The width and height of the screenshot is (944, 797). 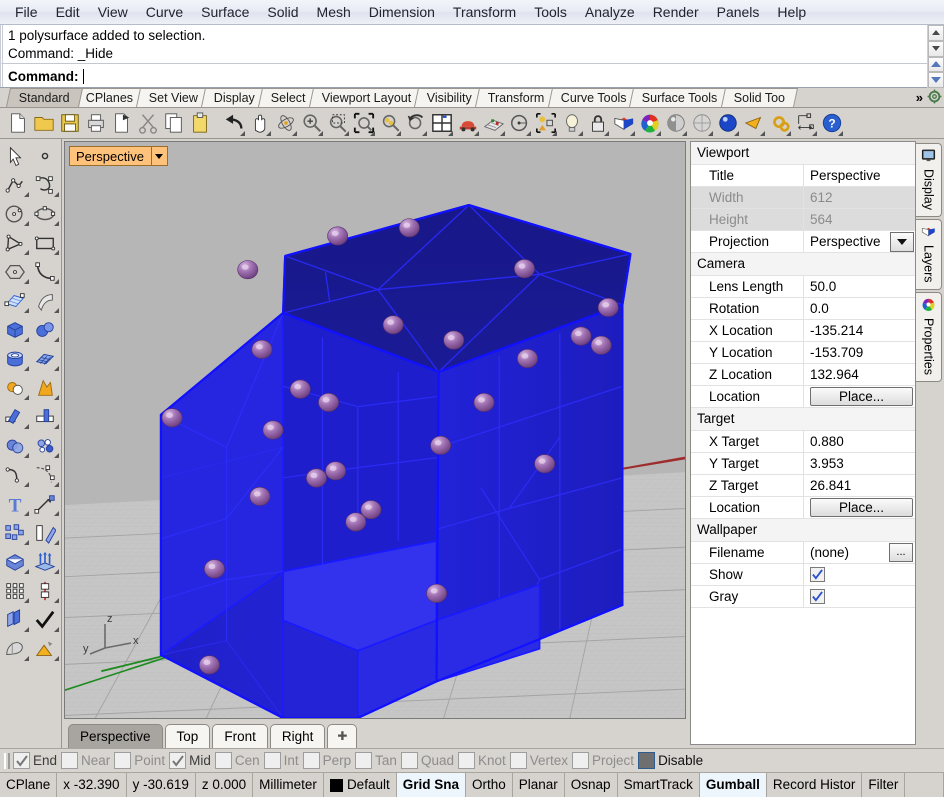 What do you see at coordinates (45, 300) in the screenshot?
I see `surface-sweep-icon` at bounding box center [45, 300].